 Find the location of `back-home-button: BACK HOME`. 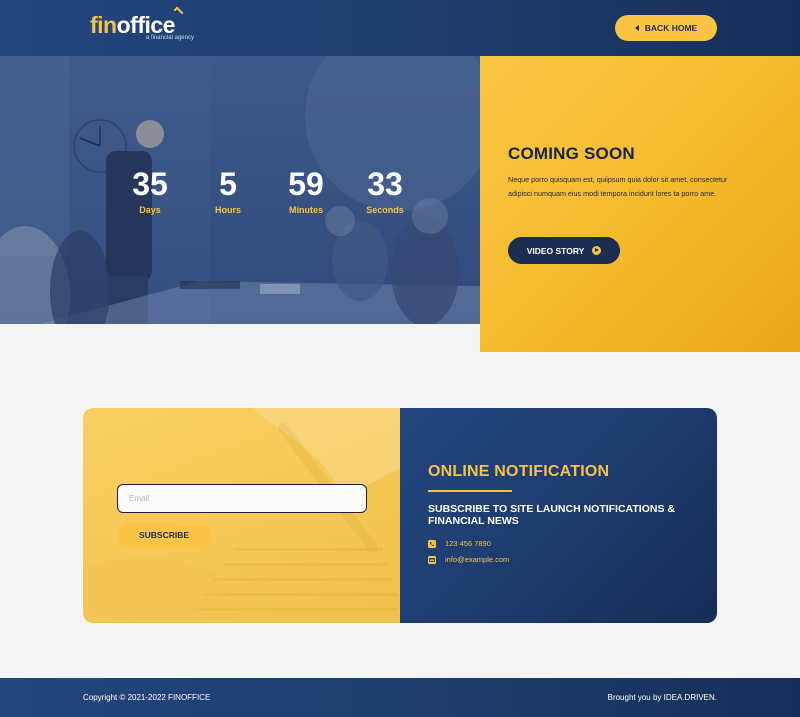

back-home-button: BACK HOME is located at coordinates (666, 28).